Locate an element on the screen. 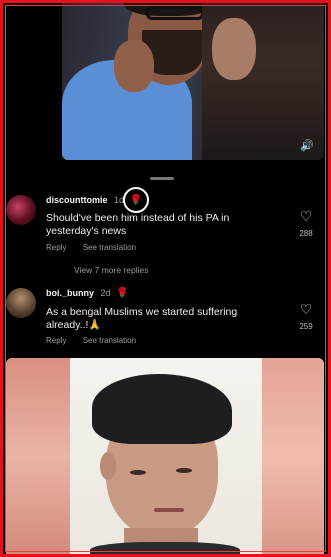 The height and width of the screenshot is (557, 331). like-control: ♡ 259 is located at coordinates (306, 316).